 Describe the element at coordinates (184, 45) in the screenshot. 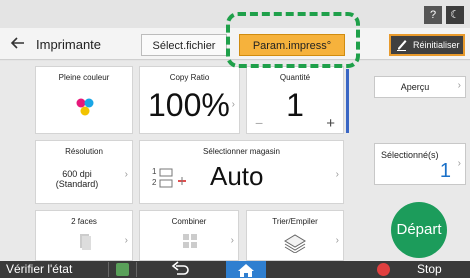

I see `tab-select-file: Sélect.fichier` at that location.